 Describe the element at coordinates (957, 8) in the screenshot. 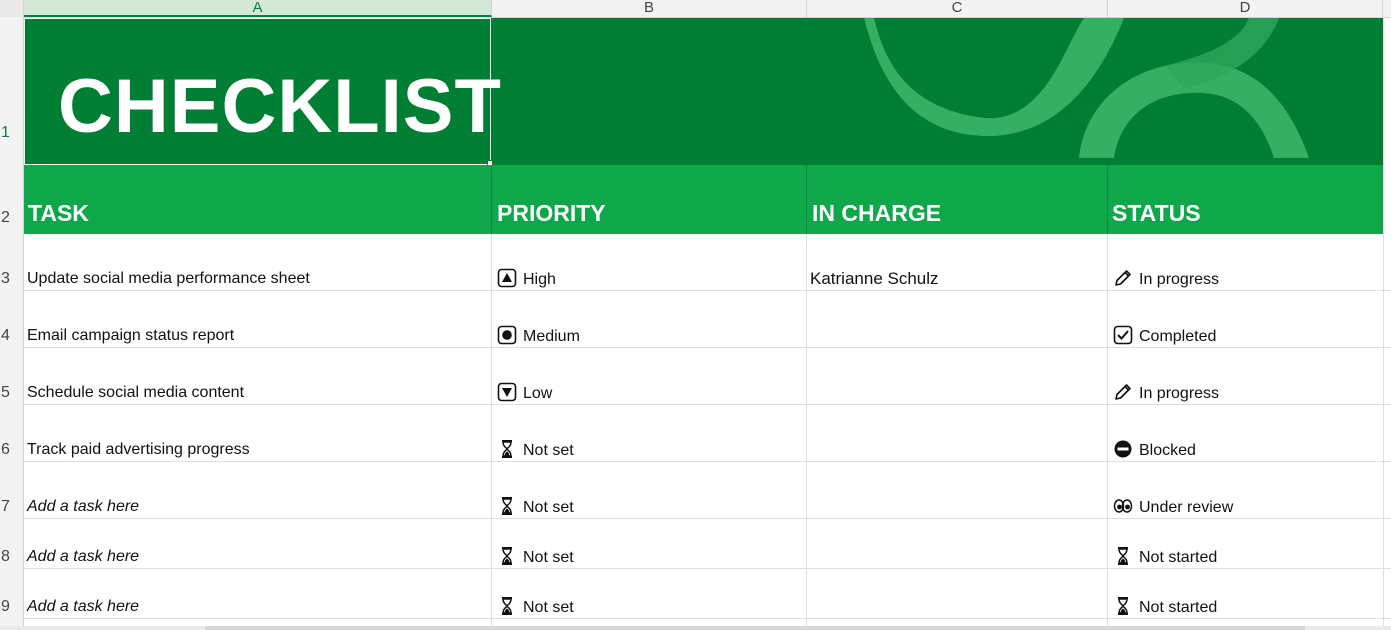

I see `column-header-c: C` at that location.